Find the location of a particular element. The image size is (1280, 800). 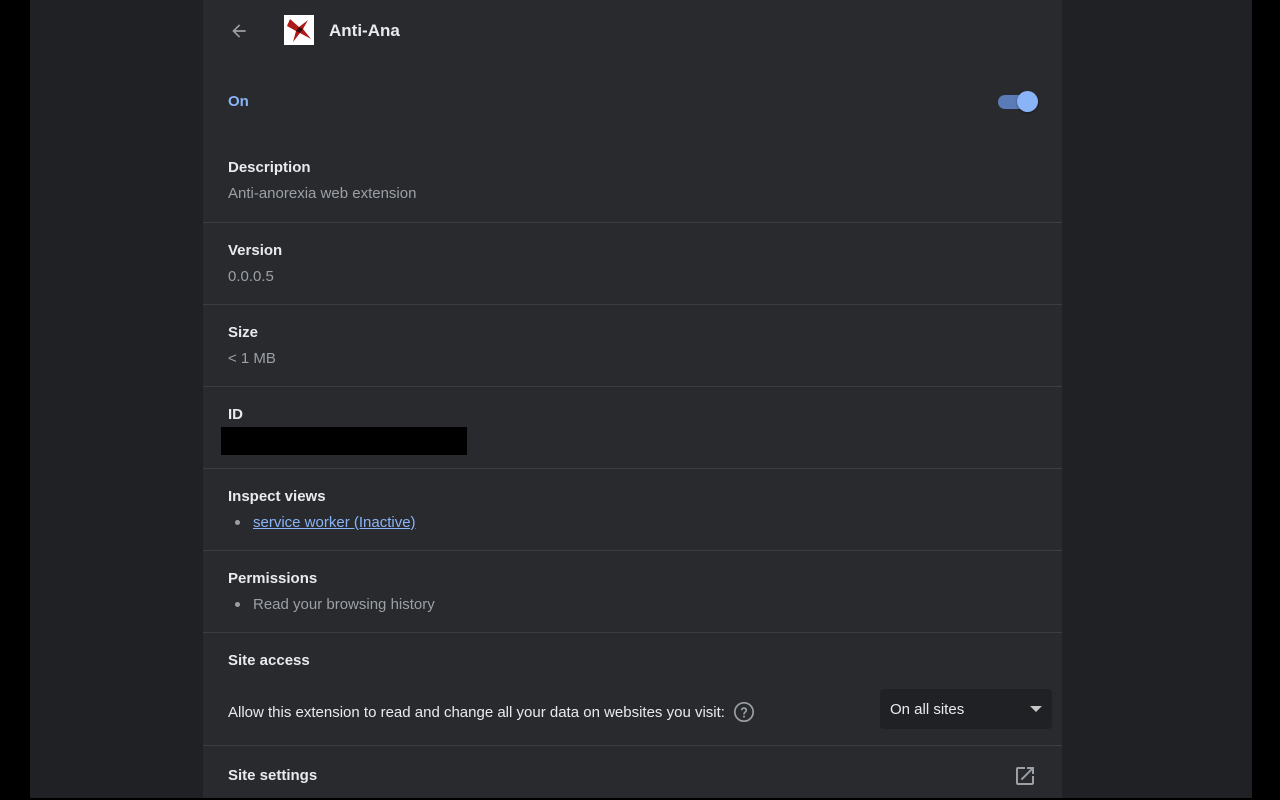

permission-text: Read your browsing history is located at coordinates (344, 604).